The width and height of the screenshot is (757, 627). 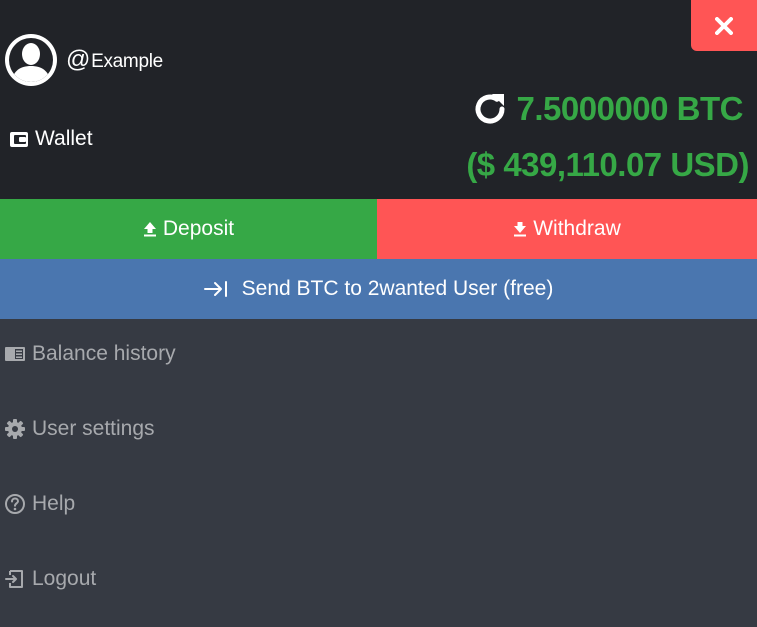 What do you see at coordinates (127, 61) in the screenshot?
I see `username-text: Example` at bounding box center [127, 61].